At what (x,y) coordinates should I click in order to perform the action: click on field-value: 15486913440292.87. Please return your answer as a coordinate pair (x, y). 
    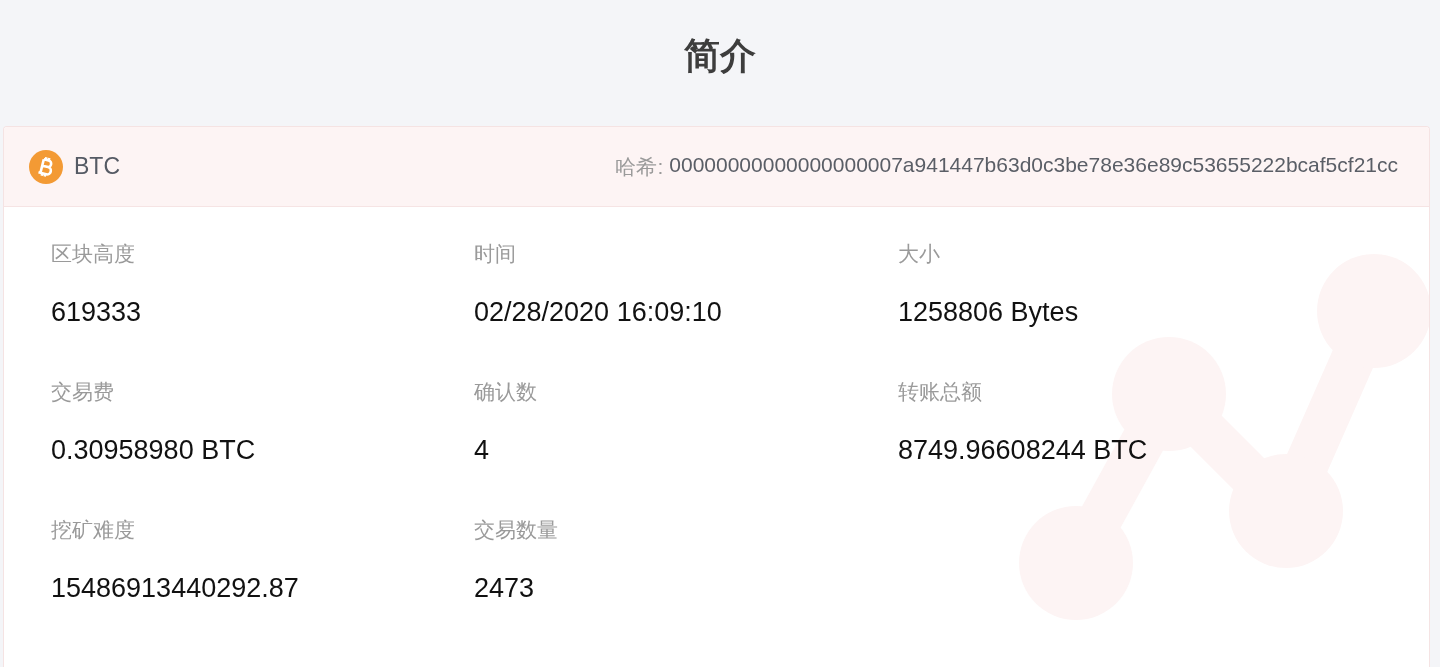
    Looking at the image, I should click on (175, 588).